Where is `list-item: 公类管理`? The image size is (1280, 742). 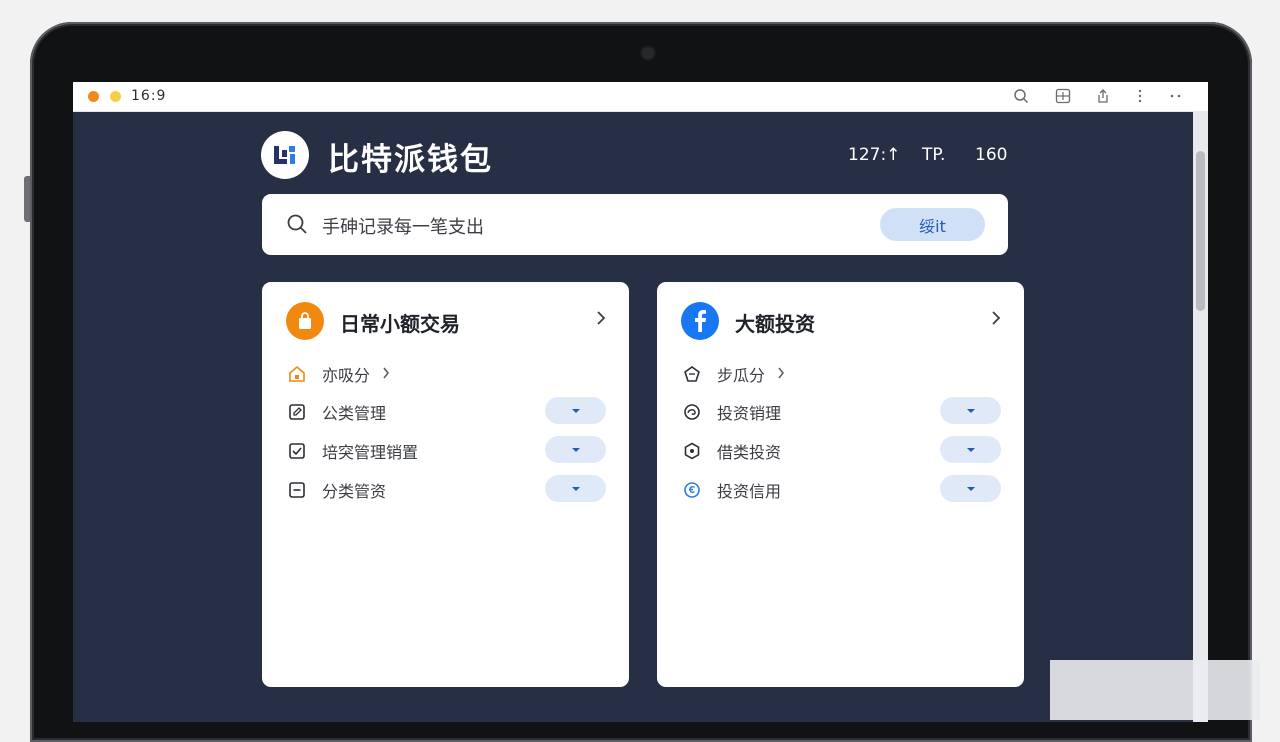 list-item: 公类管理 is located at coordinates (446, 411).